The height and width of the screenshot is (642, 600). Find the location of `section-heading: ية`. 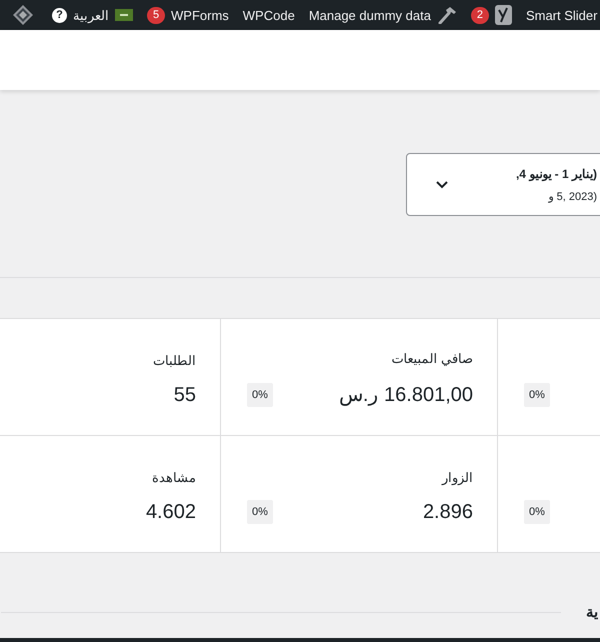

section-heading: ية is located at coordinates (592, 612).